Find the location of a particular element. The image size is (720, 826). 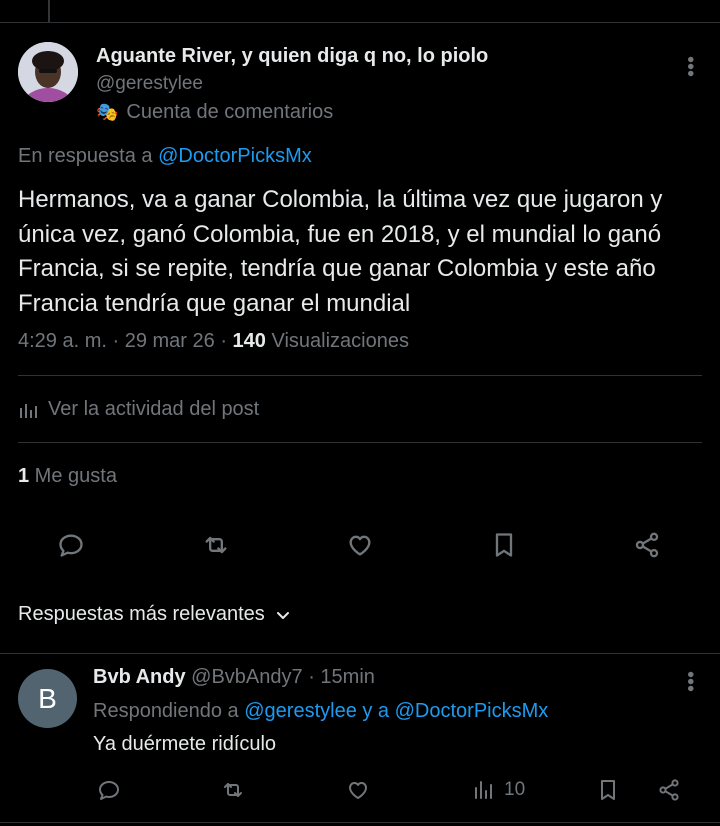

responding-join: y a is located at coordinates (375, 711).